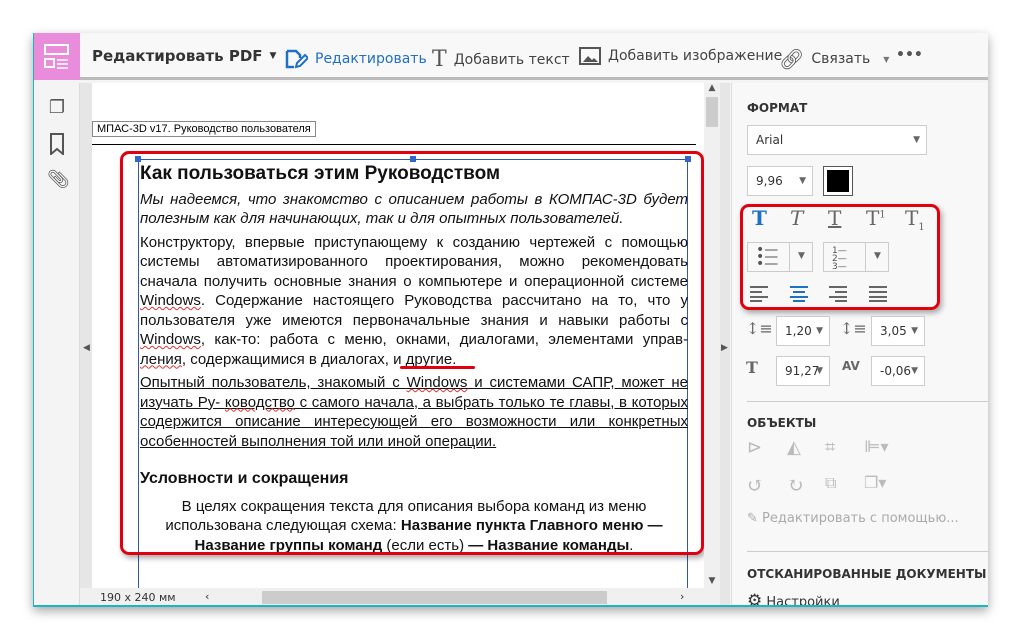 The image size is (1020, 641). What do you see at coordinates (371, 59) in the screenshot?
I see `edit-label: Редактировать` at bounding box center [371, 59].